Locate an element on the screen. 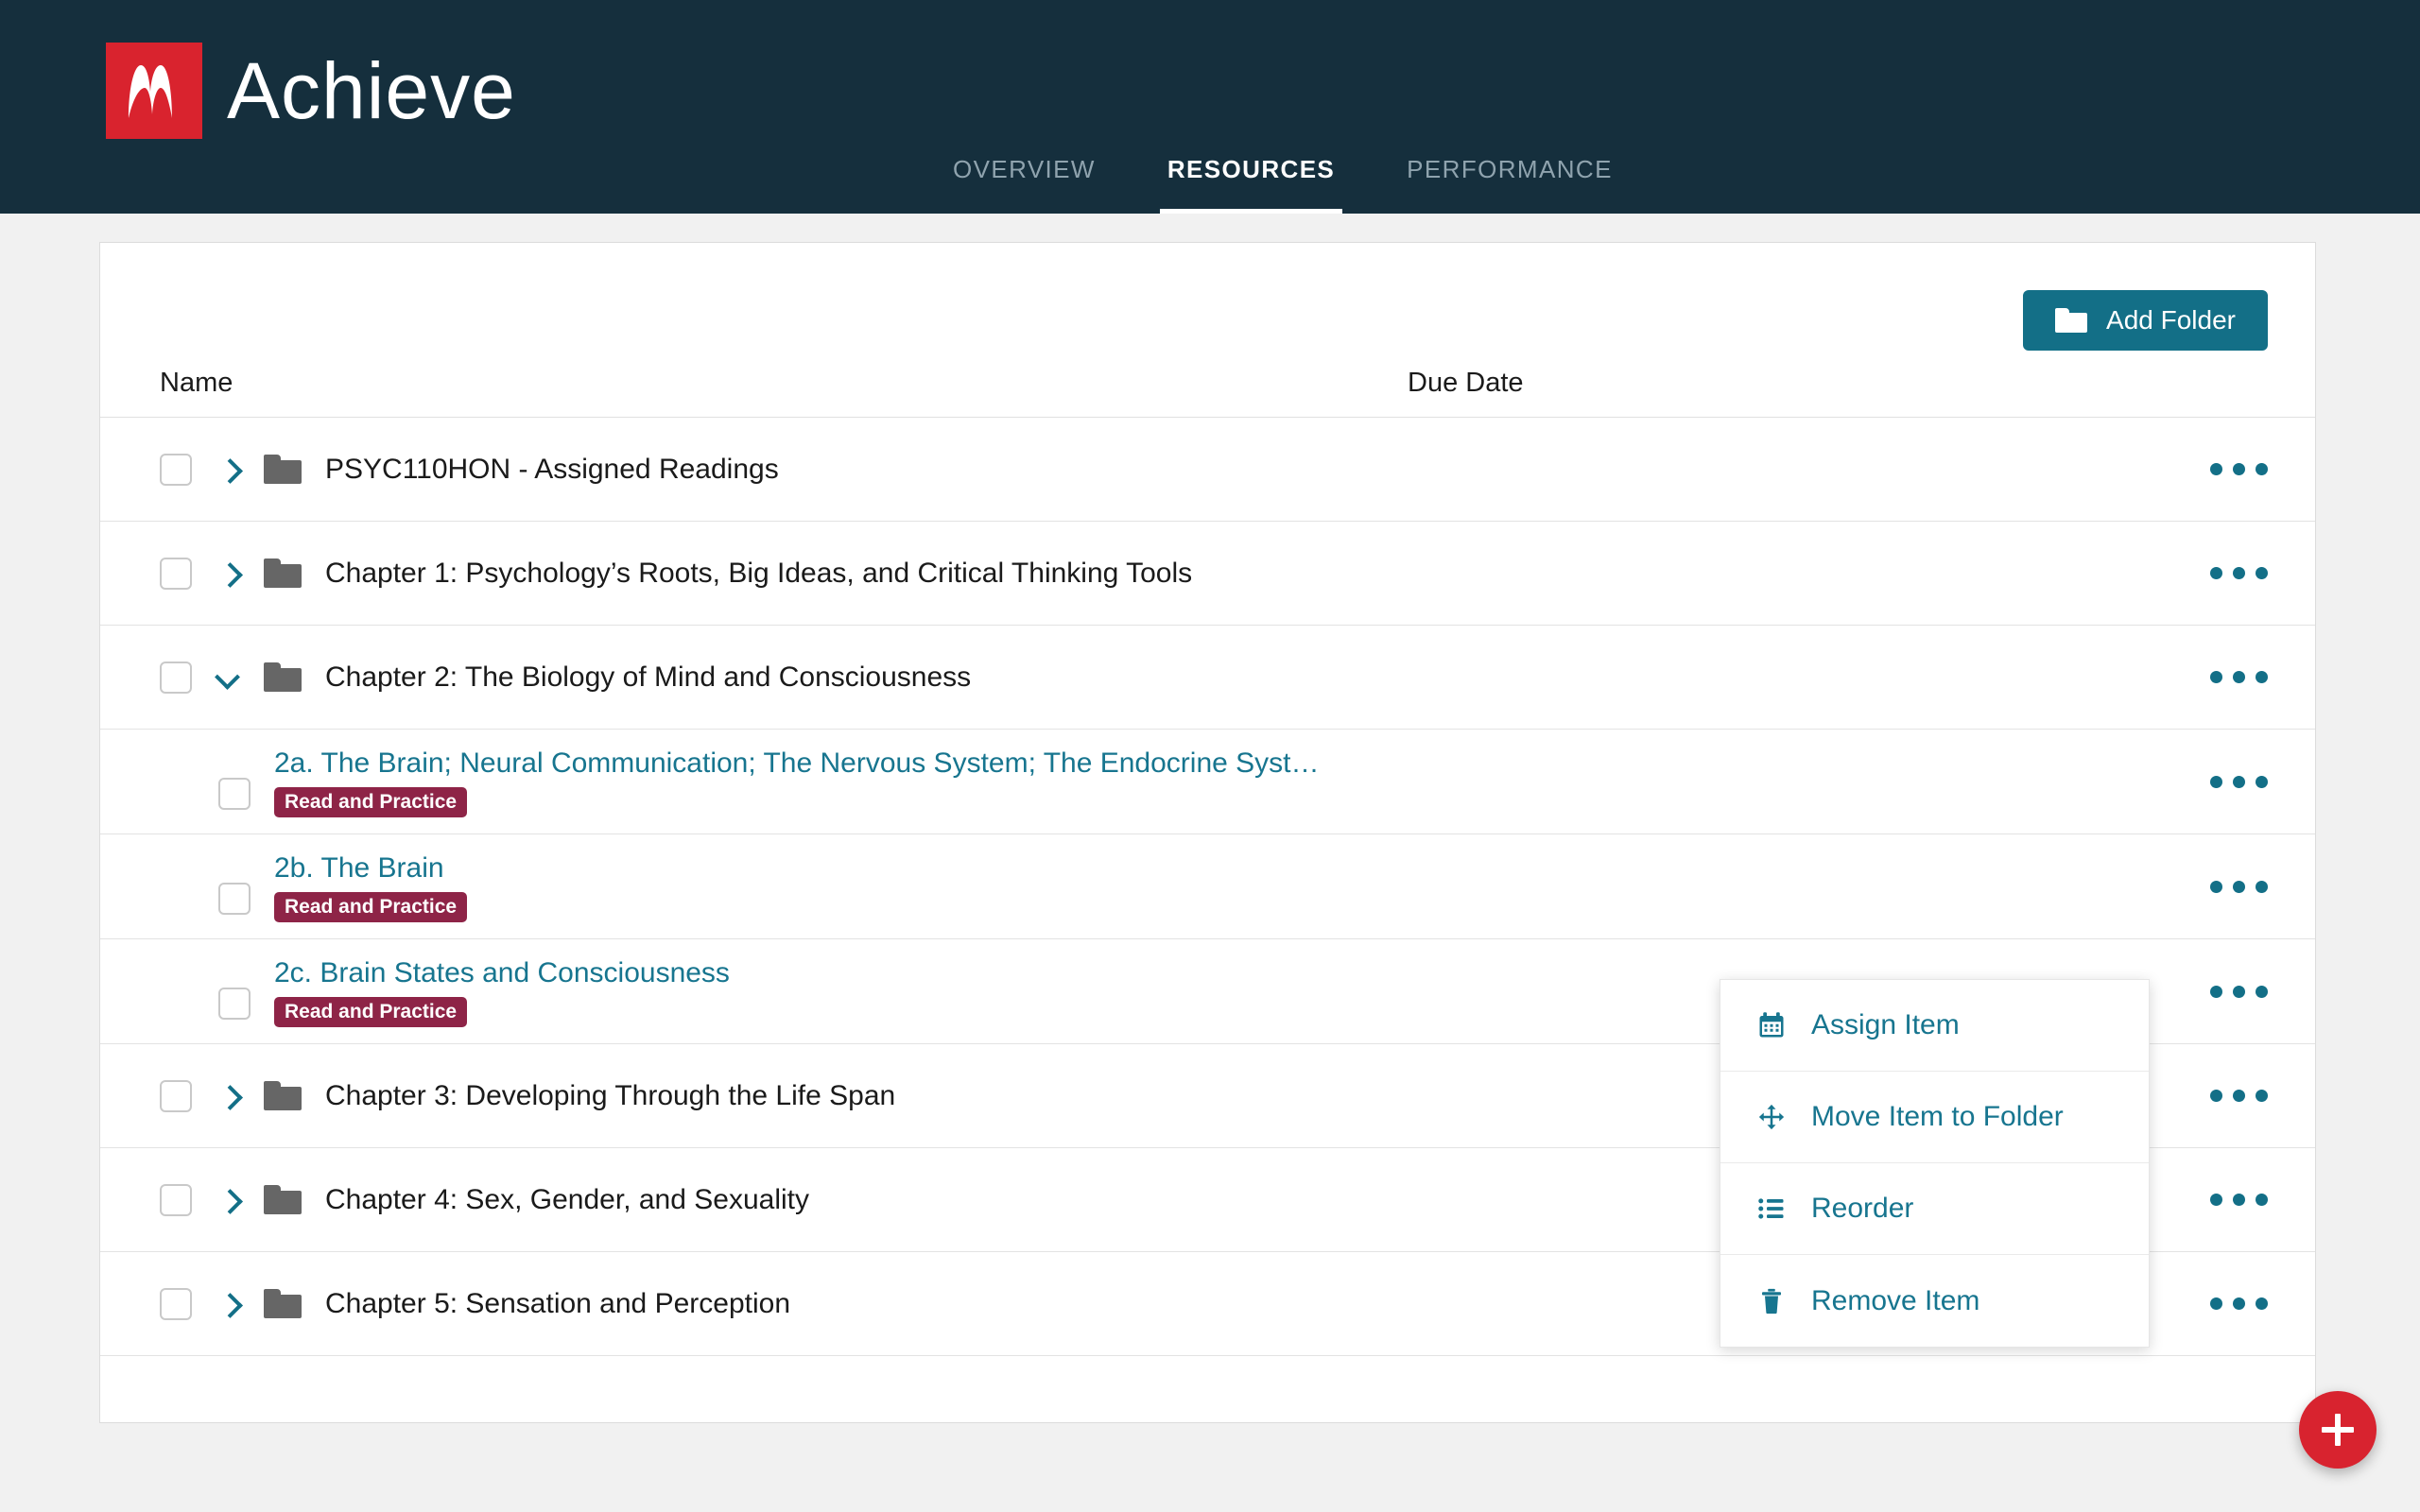  menu-item-assign-item: Assign Item is located at coordinates (1935, 1026).